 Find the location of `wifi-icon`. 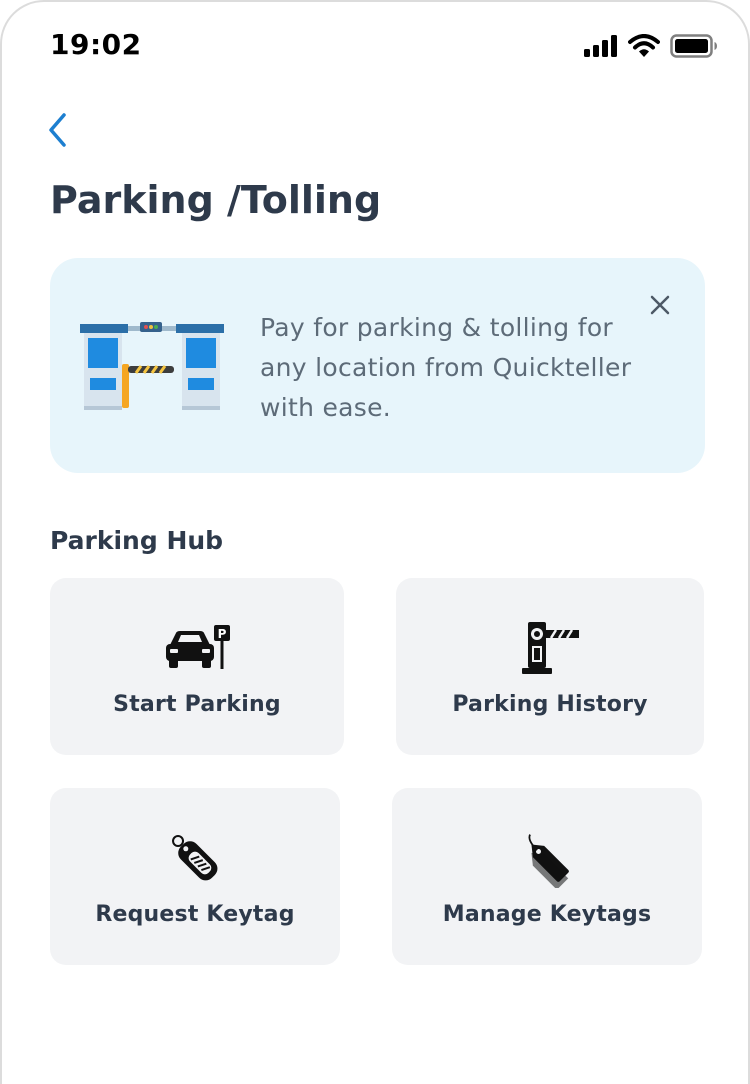

wifi-icon is located at coordinates (644, 48).